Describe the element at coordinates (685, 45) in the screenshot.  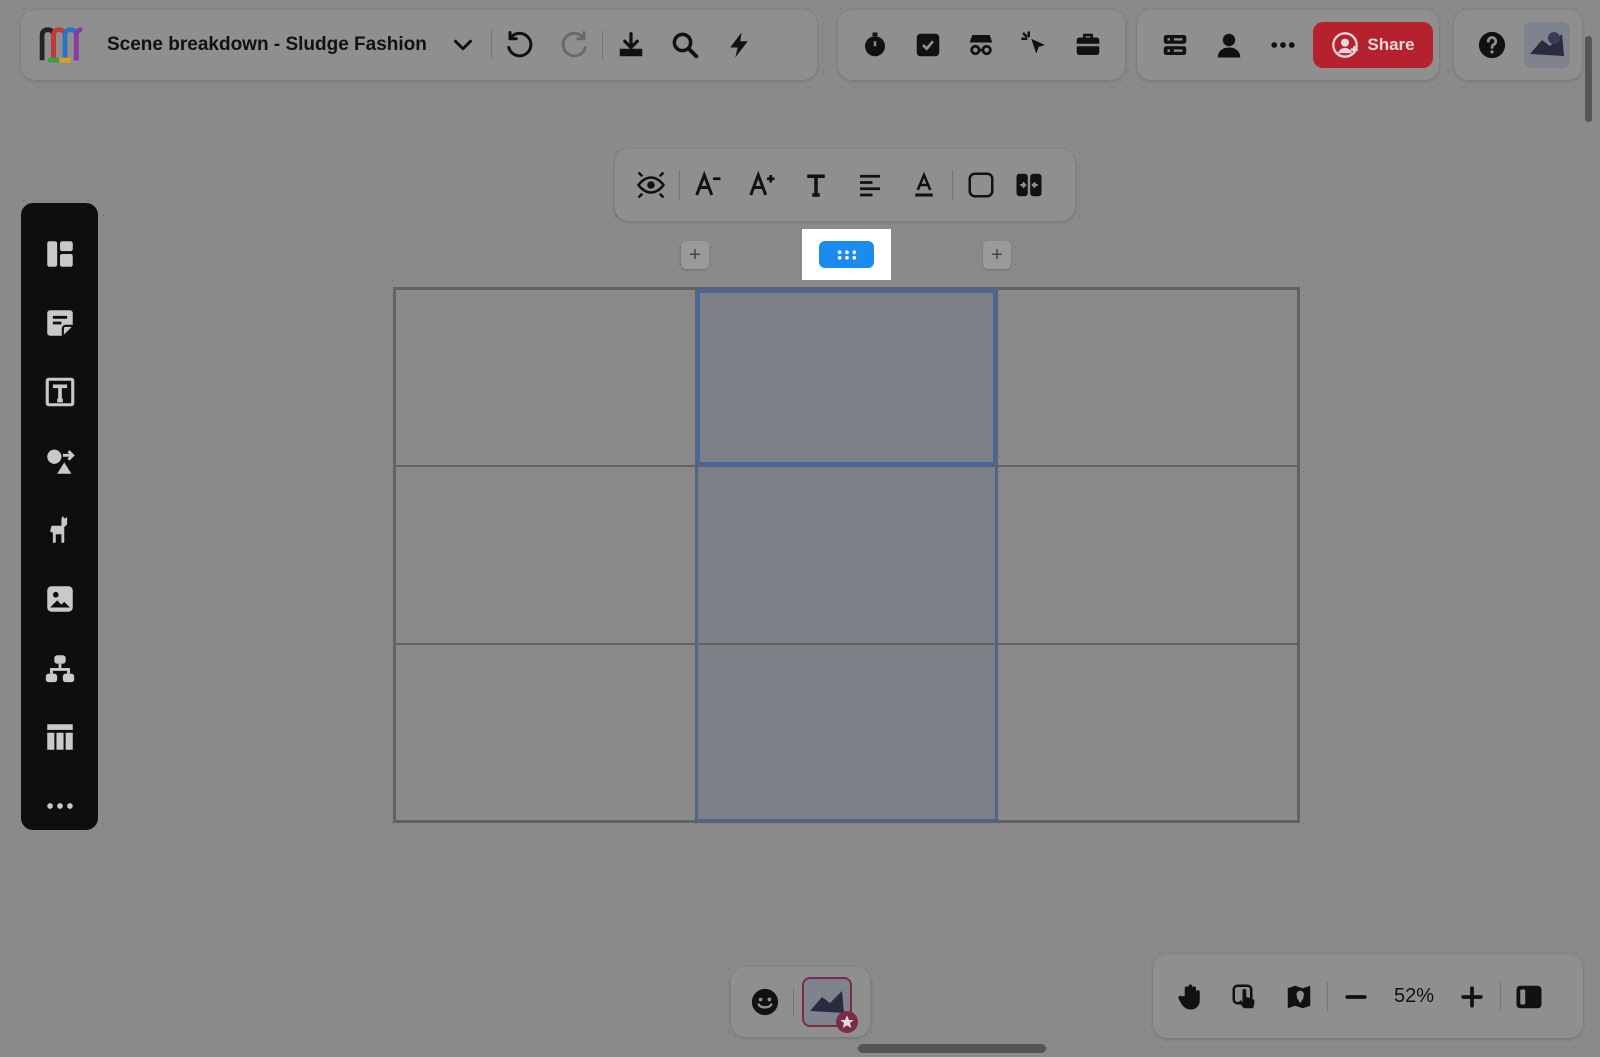
I see `search-icon` at that location.